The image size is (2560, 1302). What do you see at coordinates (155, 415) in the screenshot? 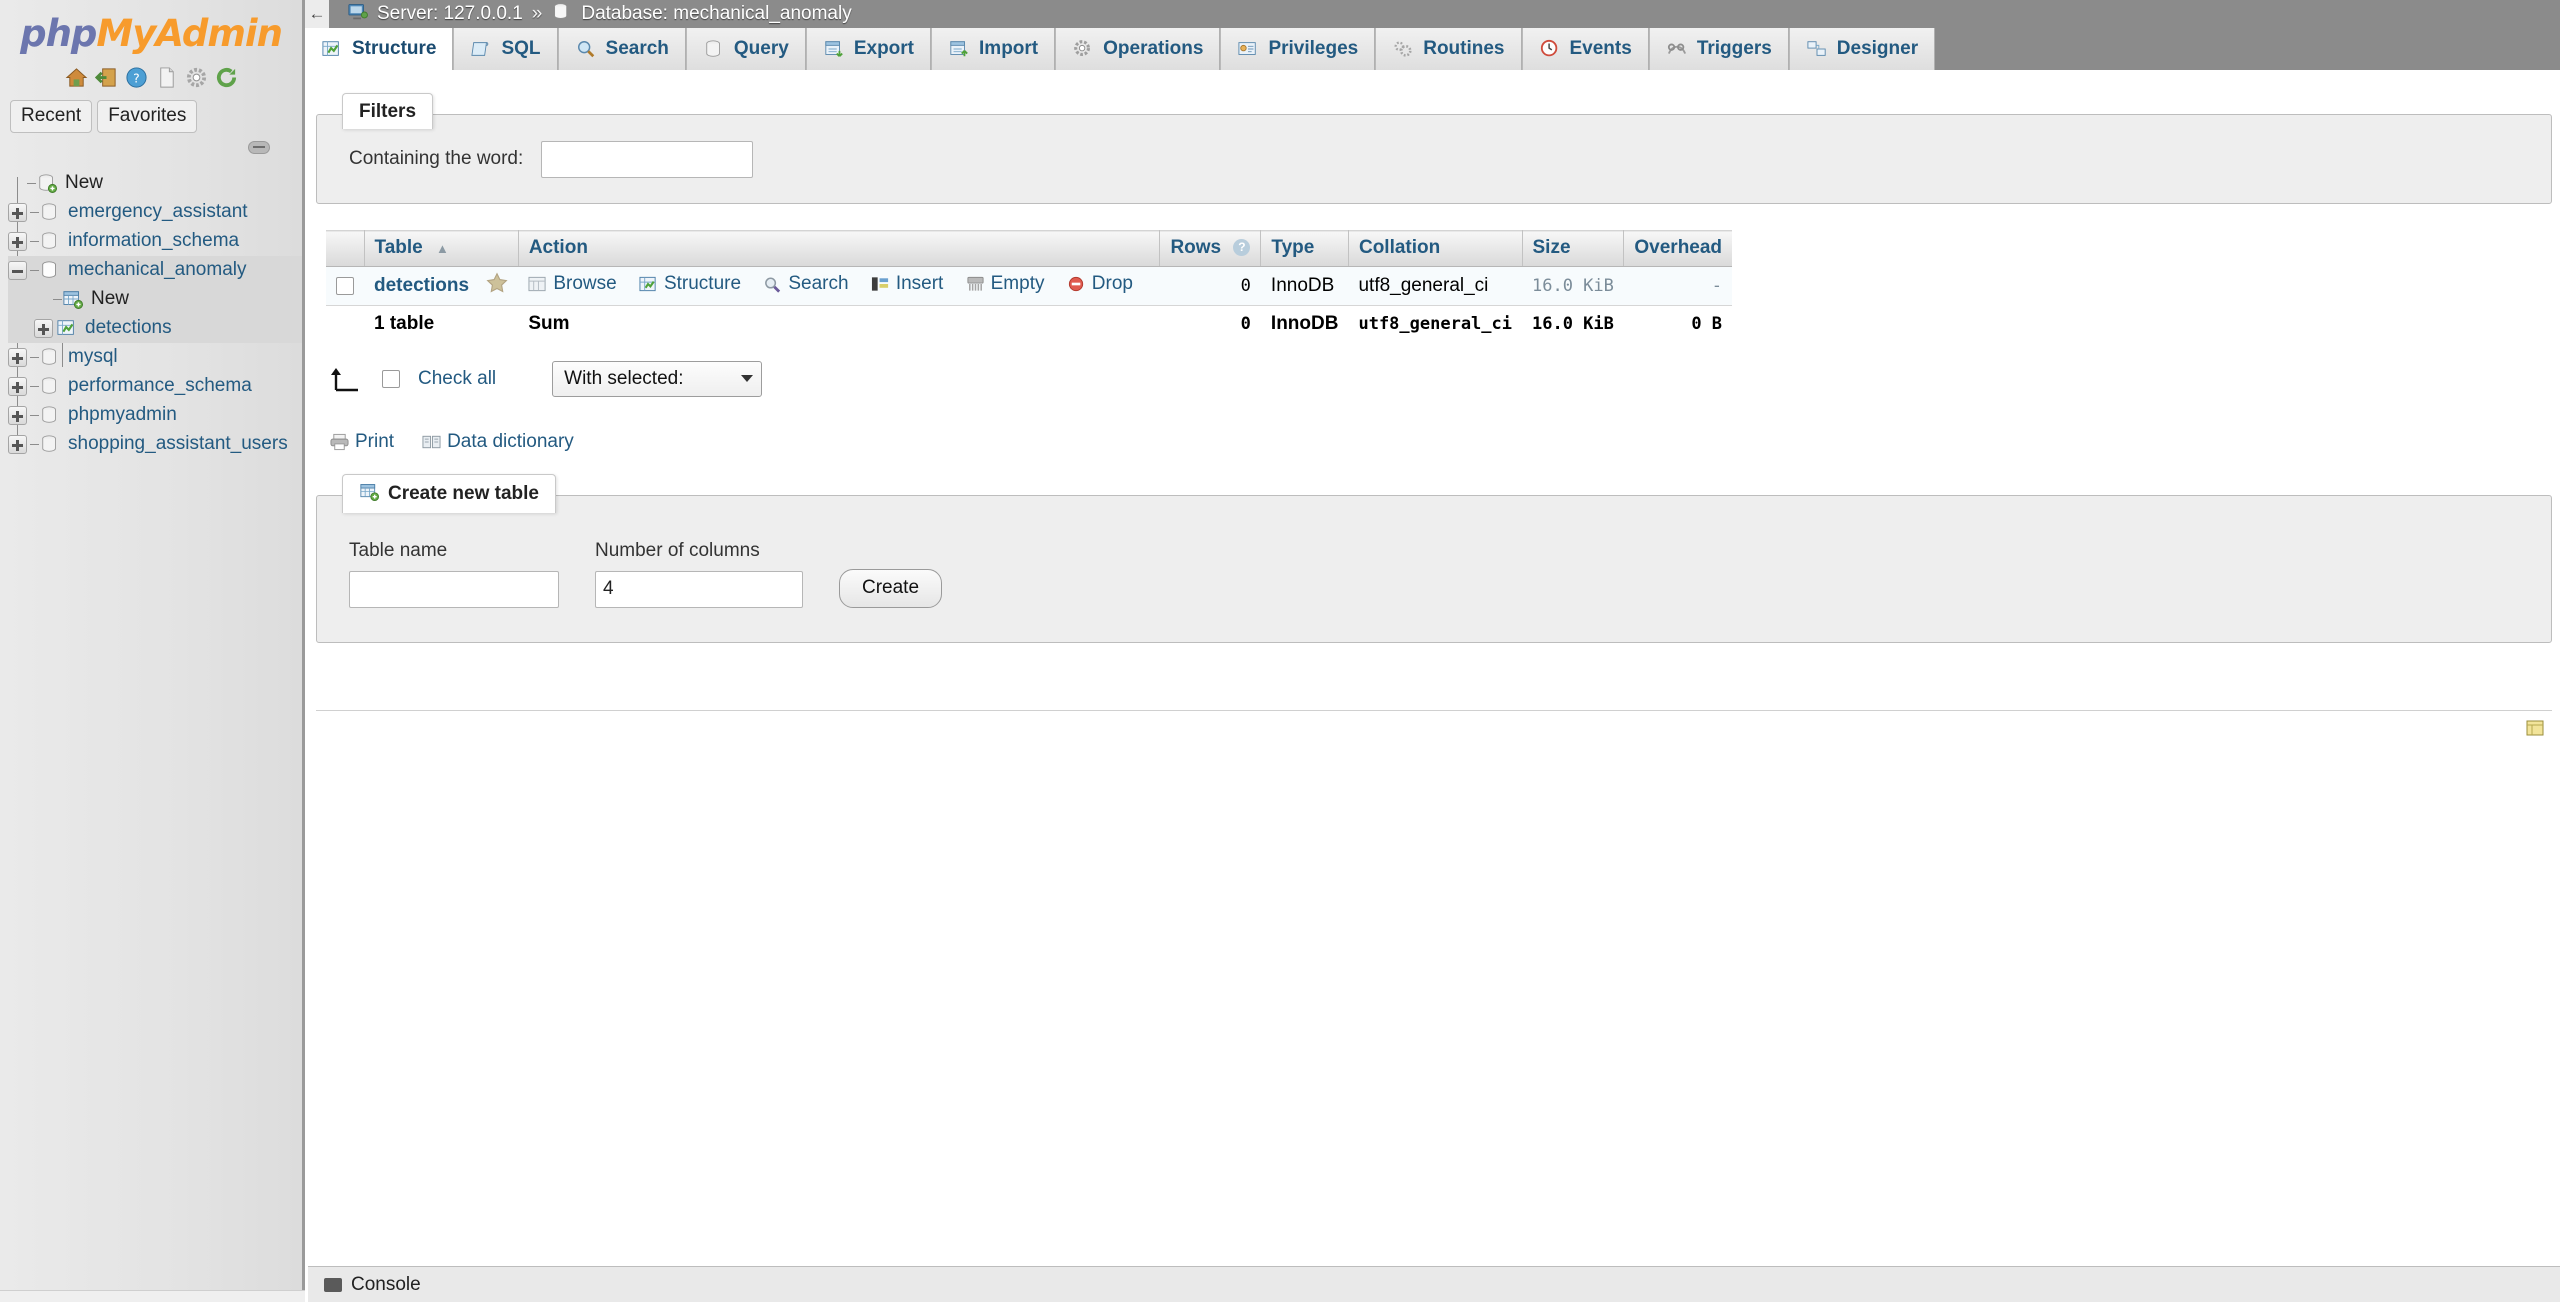
I see `tree-item-phpmyadmin: phpmyadmin` at bounding box center [155, 415].